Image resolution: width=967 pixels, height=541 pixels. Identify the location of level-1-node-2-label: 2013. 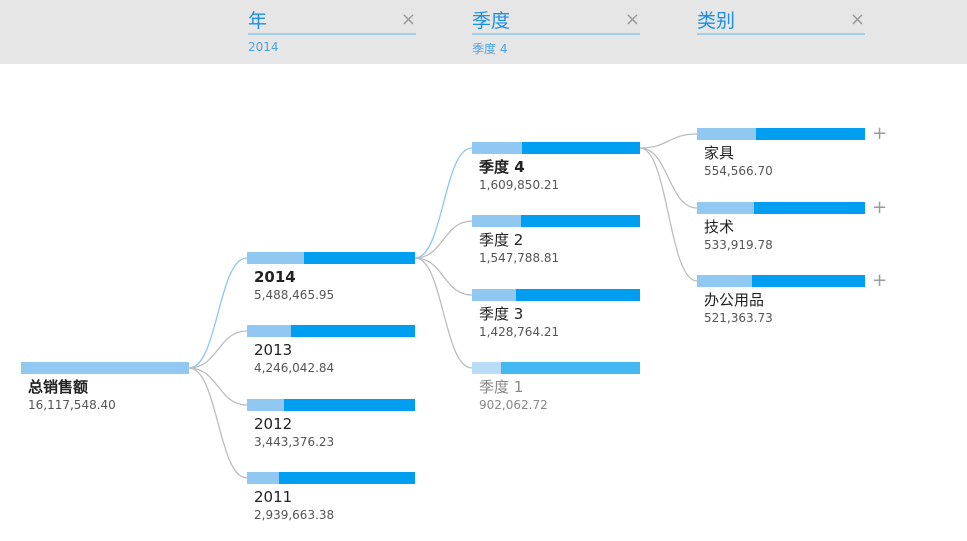
(273, 350).